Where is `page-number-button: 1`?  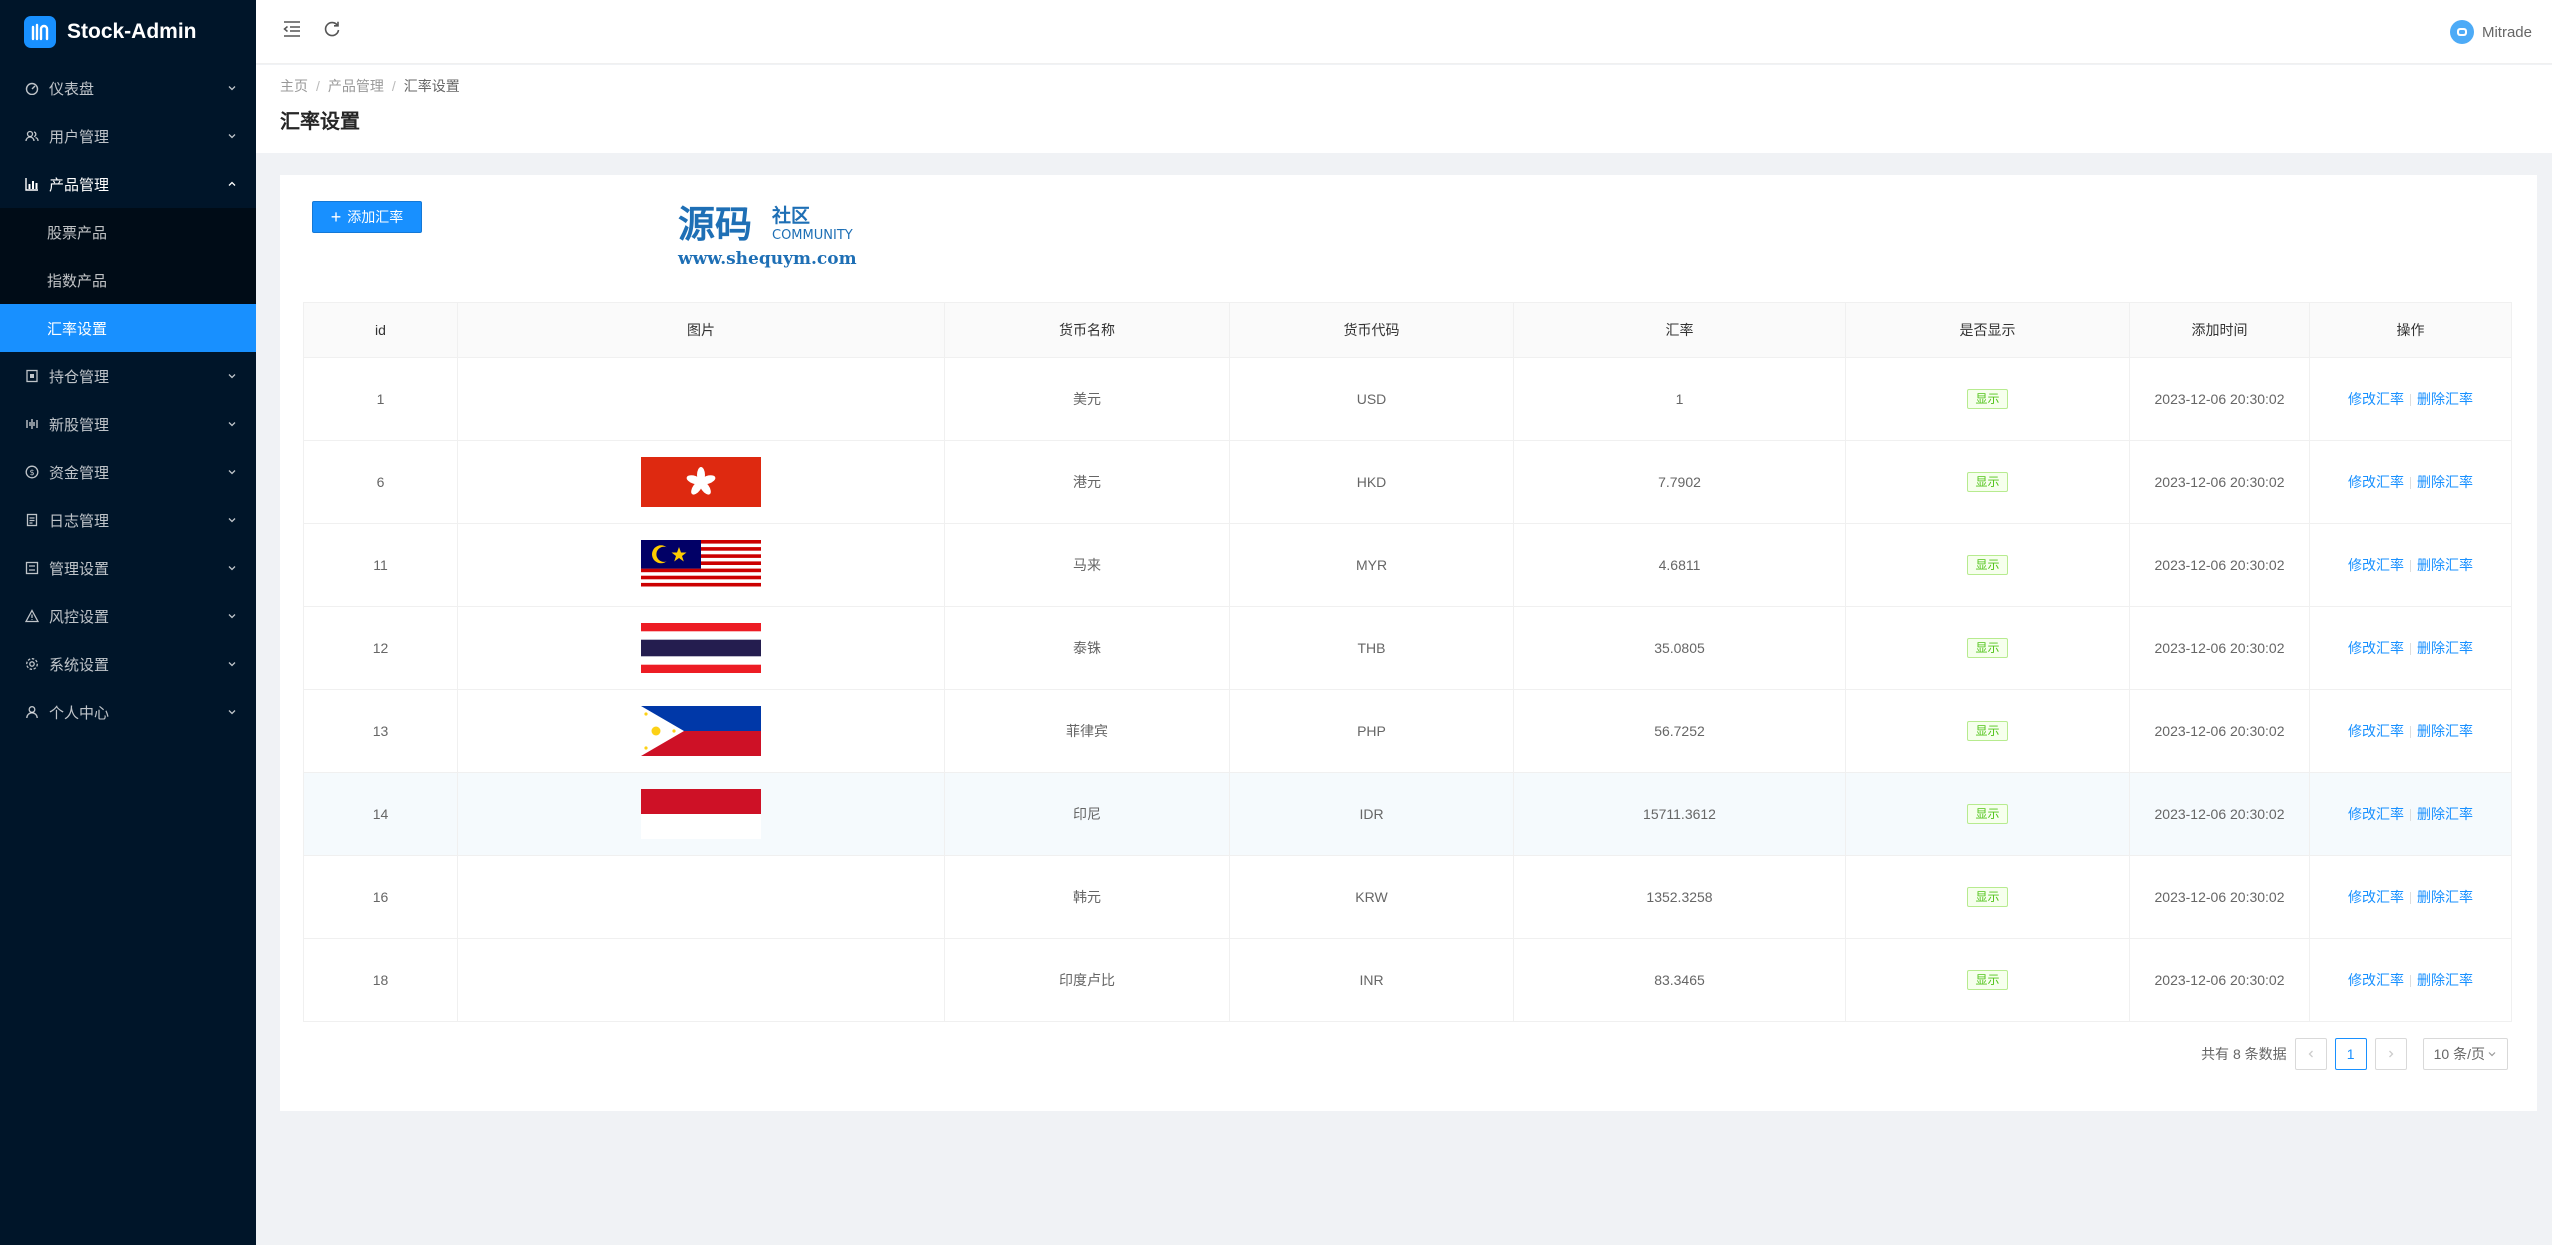
page-number-button: 1 is located at coordinates (2350, 1054).